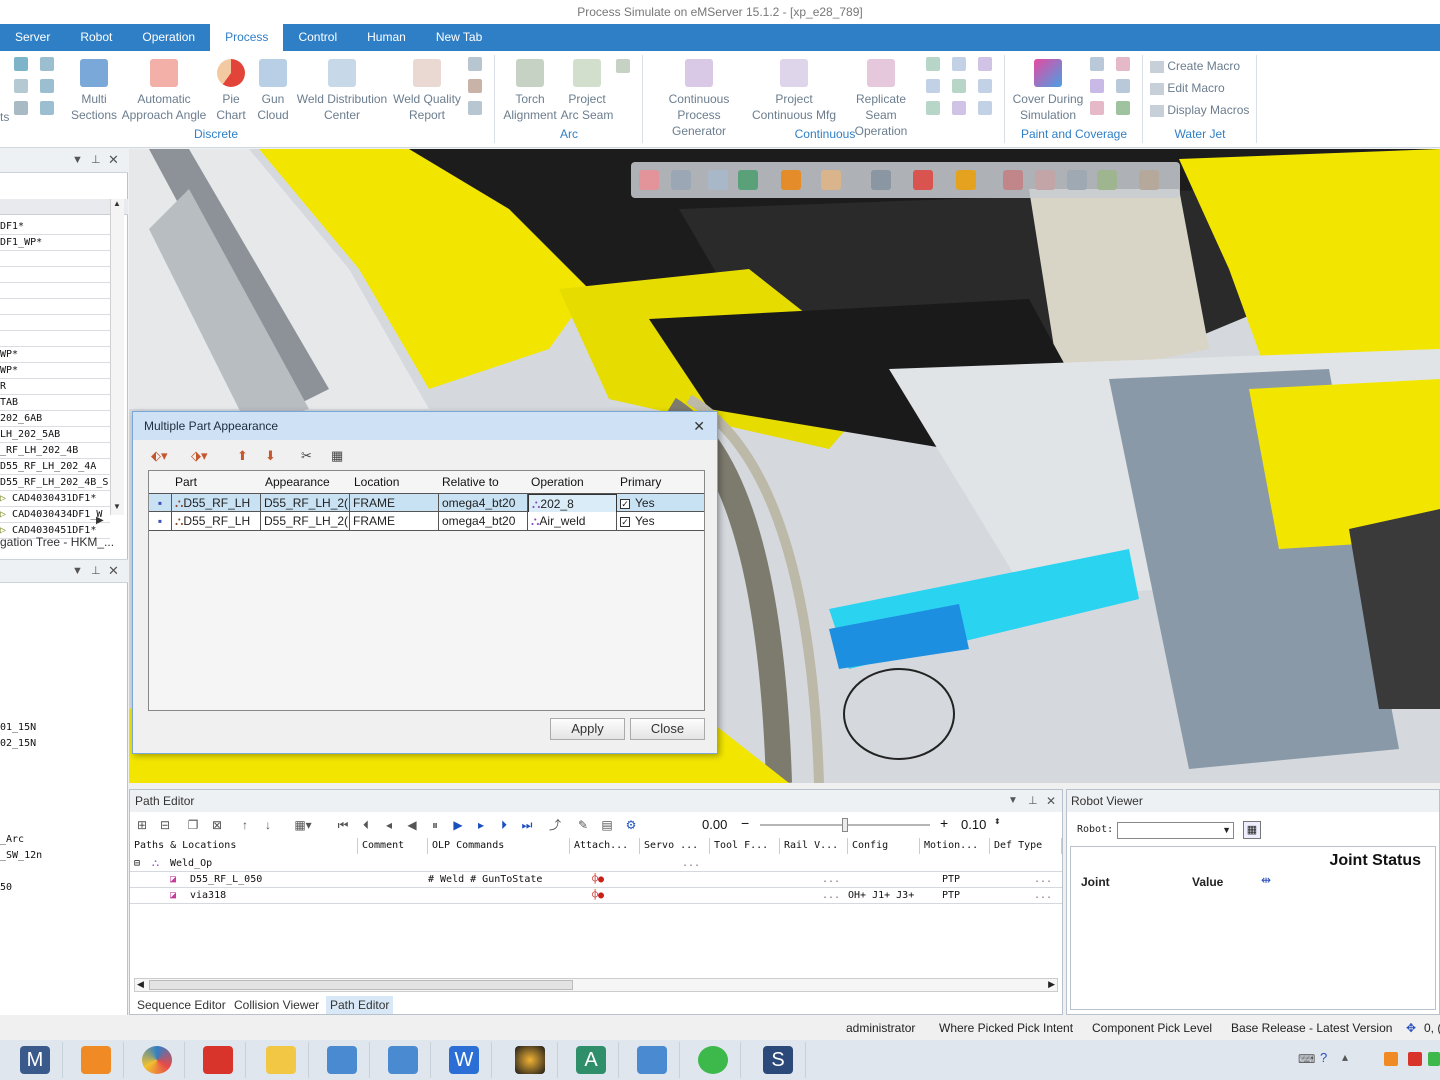  I want to click on tab-server: Server, so click(32, 37).